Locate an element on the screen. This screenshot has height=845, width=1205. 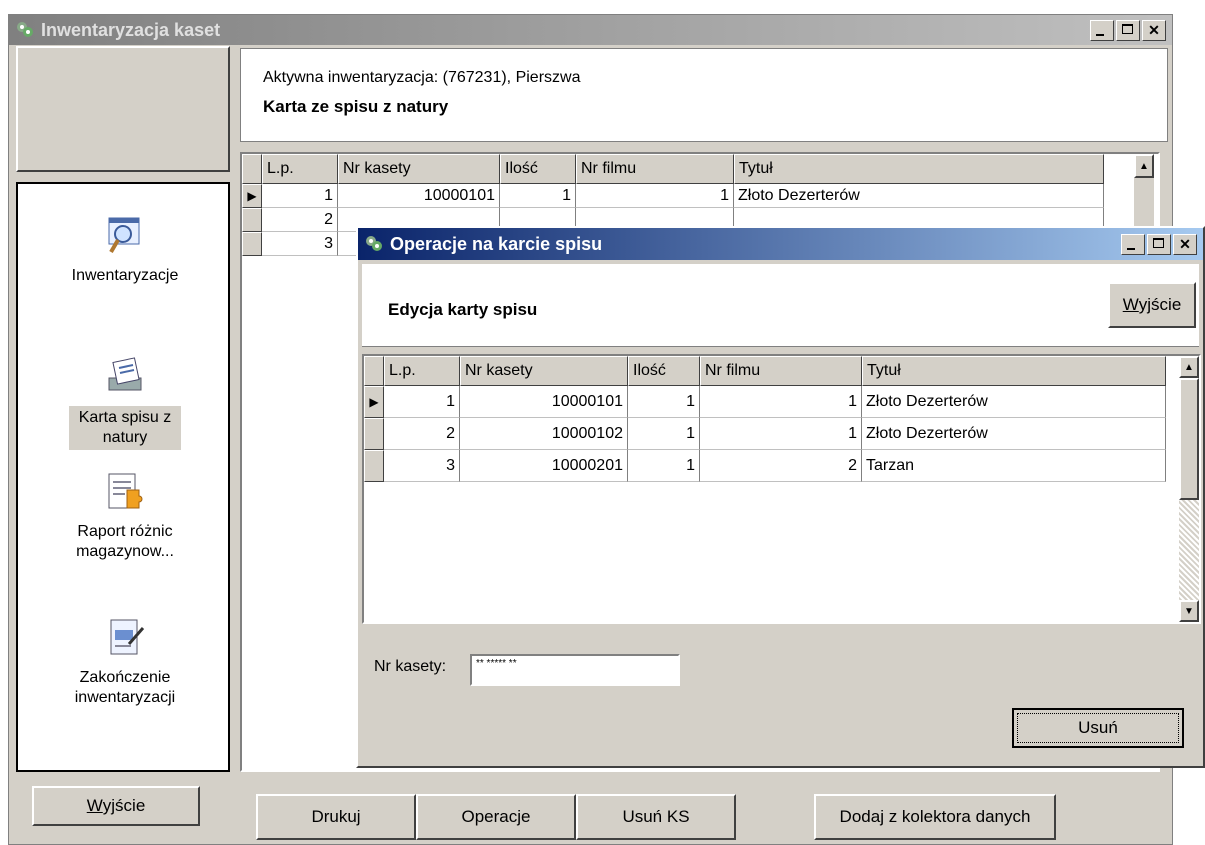
dialog-minimize-button is located at coordinates (1133, 244).